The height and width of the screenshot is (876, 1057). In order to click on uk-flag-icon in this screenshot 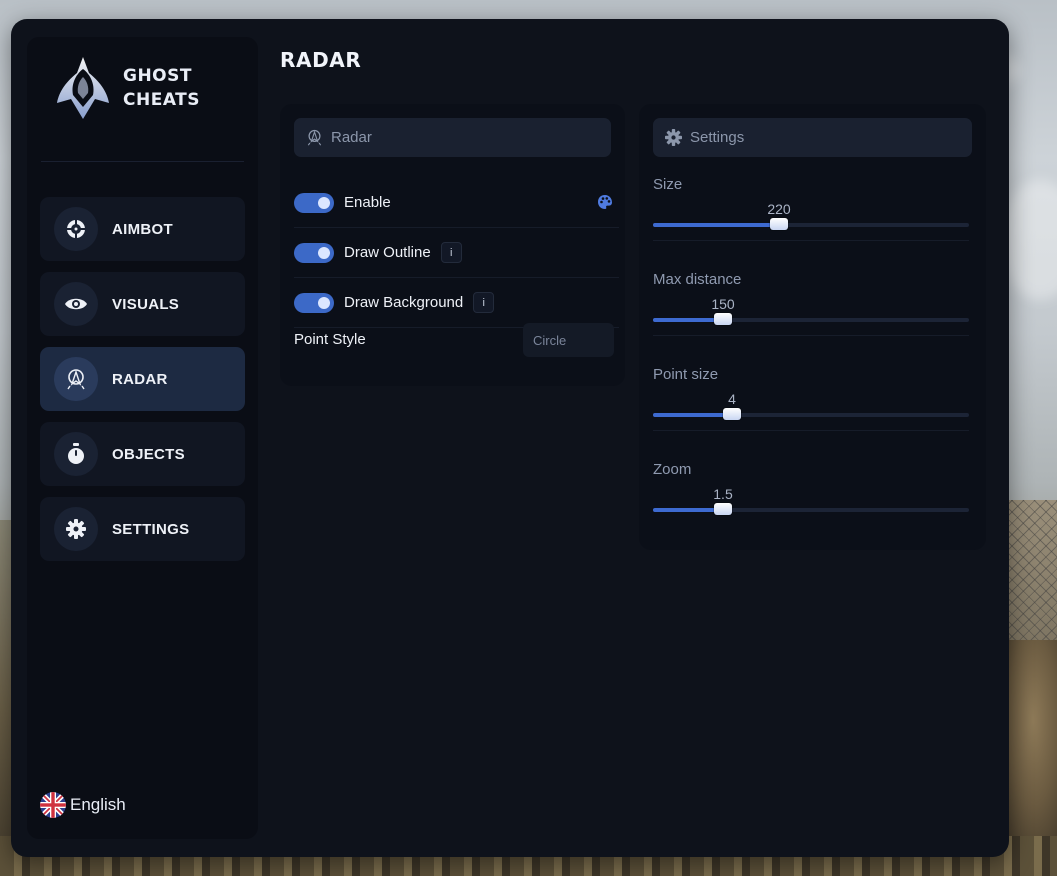, I will do `click(53, 805)`.